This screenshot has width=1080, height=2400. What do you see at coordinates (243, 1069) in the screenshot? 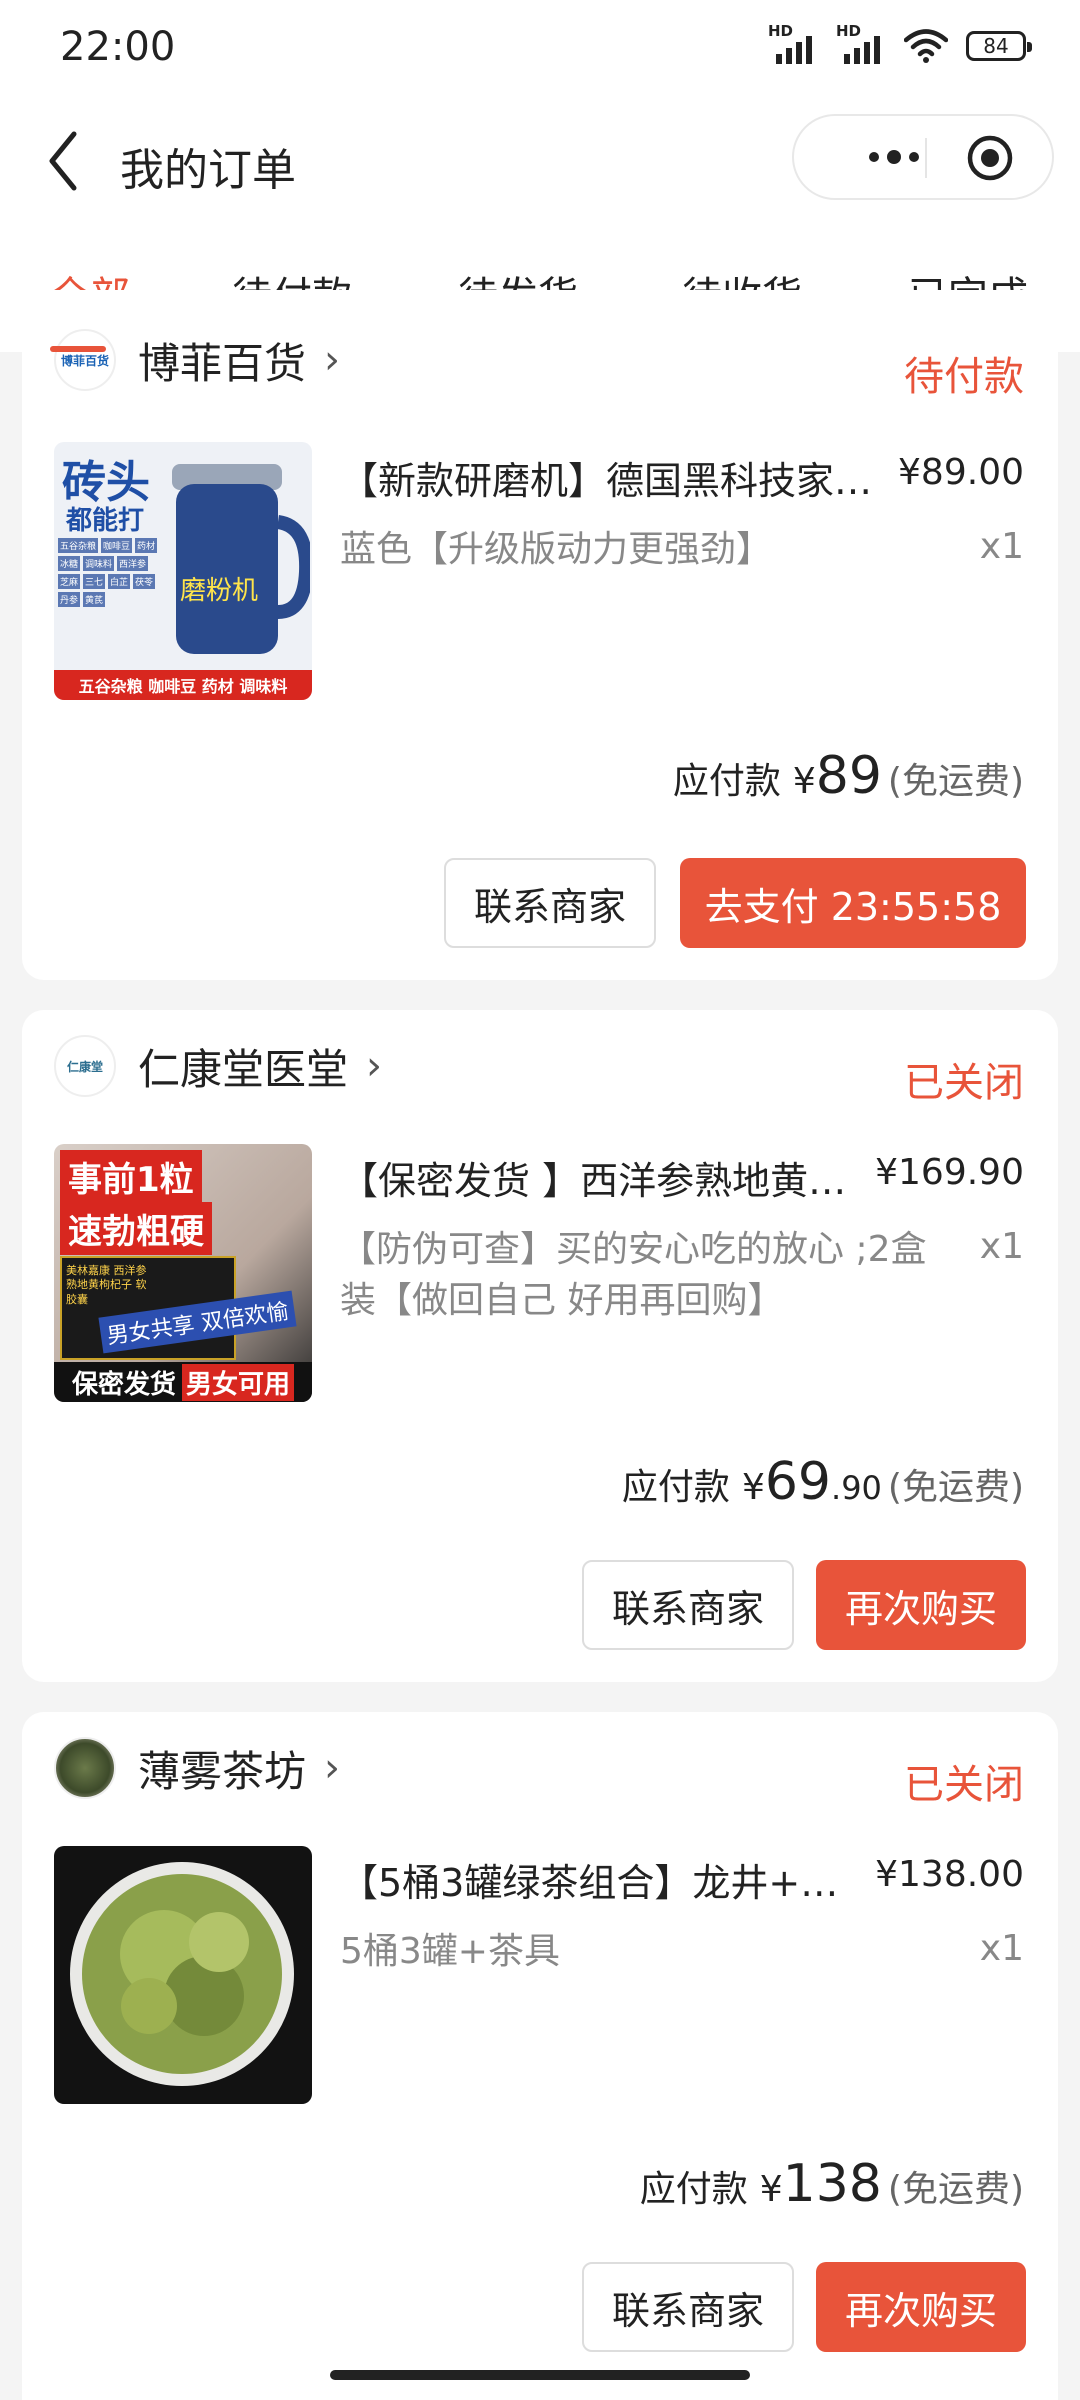
I see `shop-name: 仁康堂医堂` at bounding box center [243, 1069].